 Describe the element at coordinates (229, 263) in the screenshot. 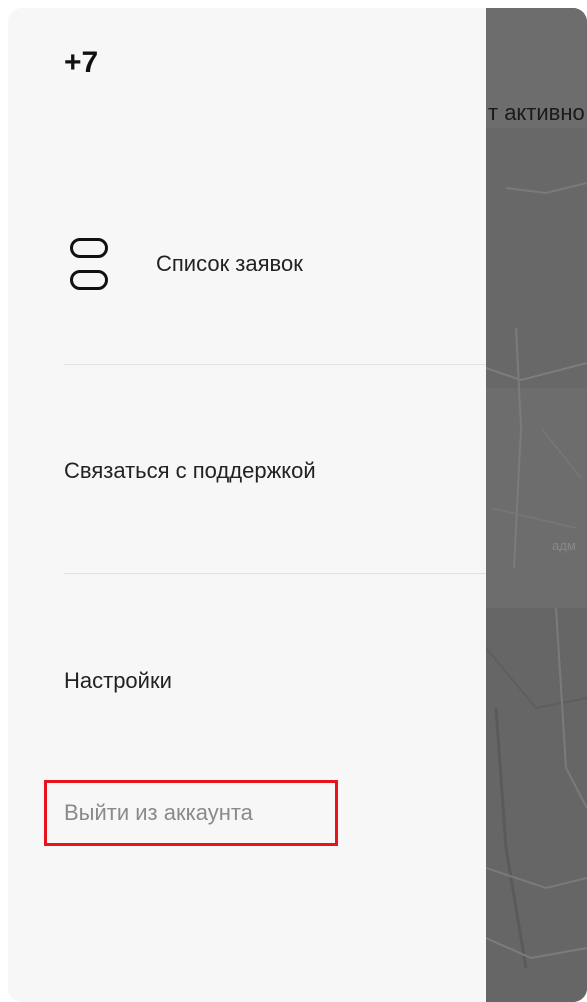

I see `menu-item-requests-label: Список заявок` at that location.